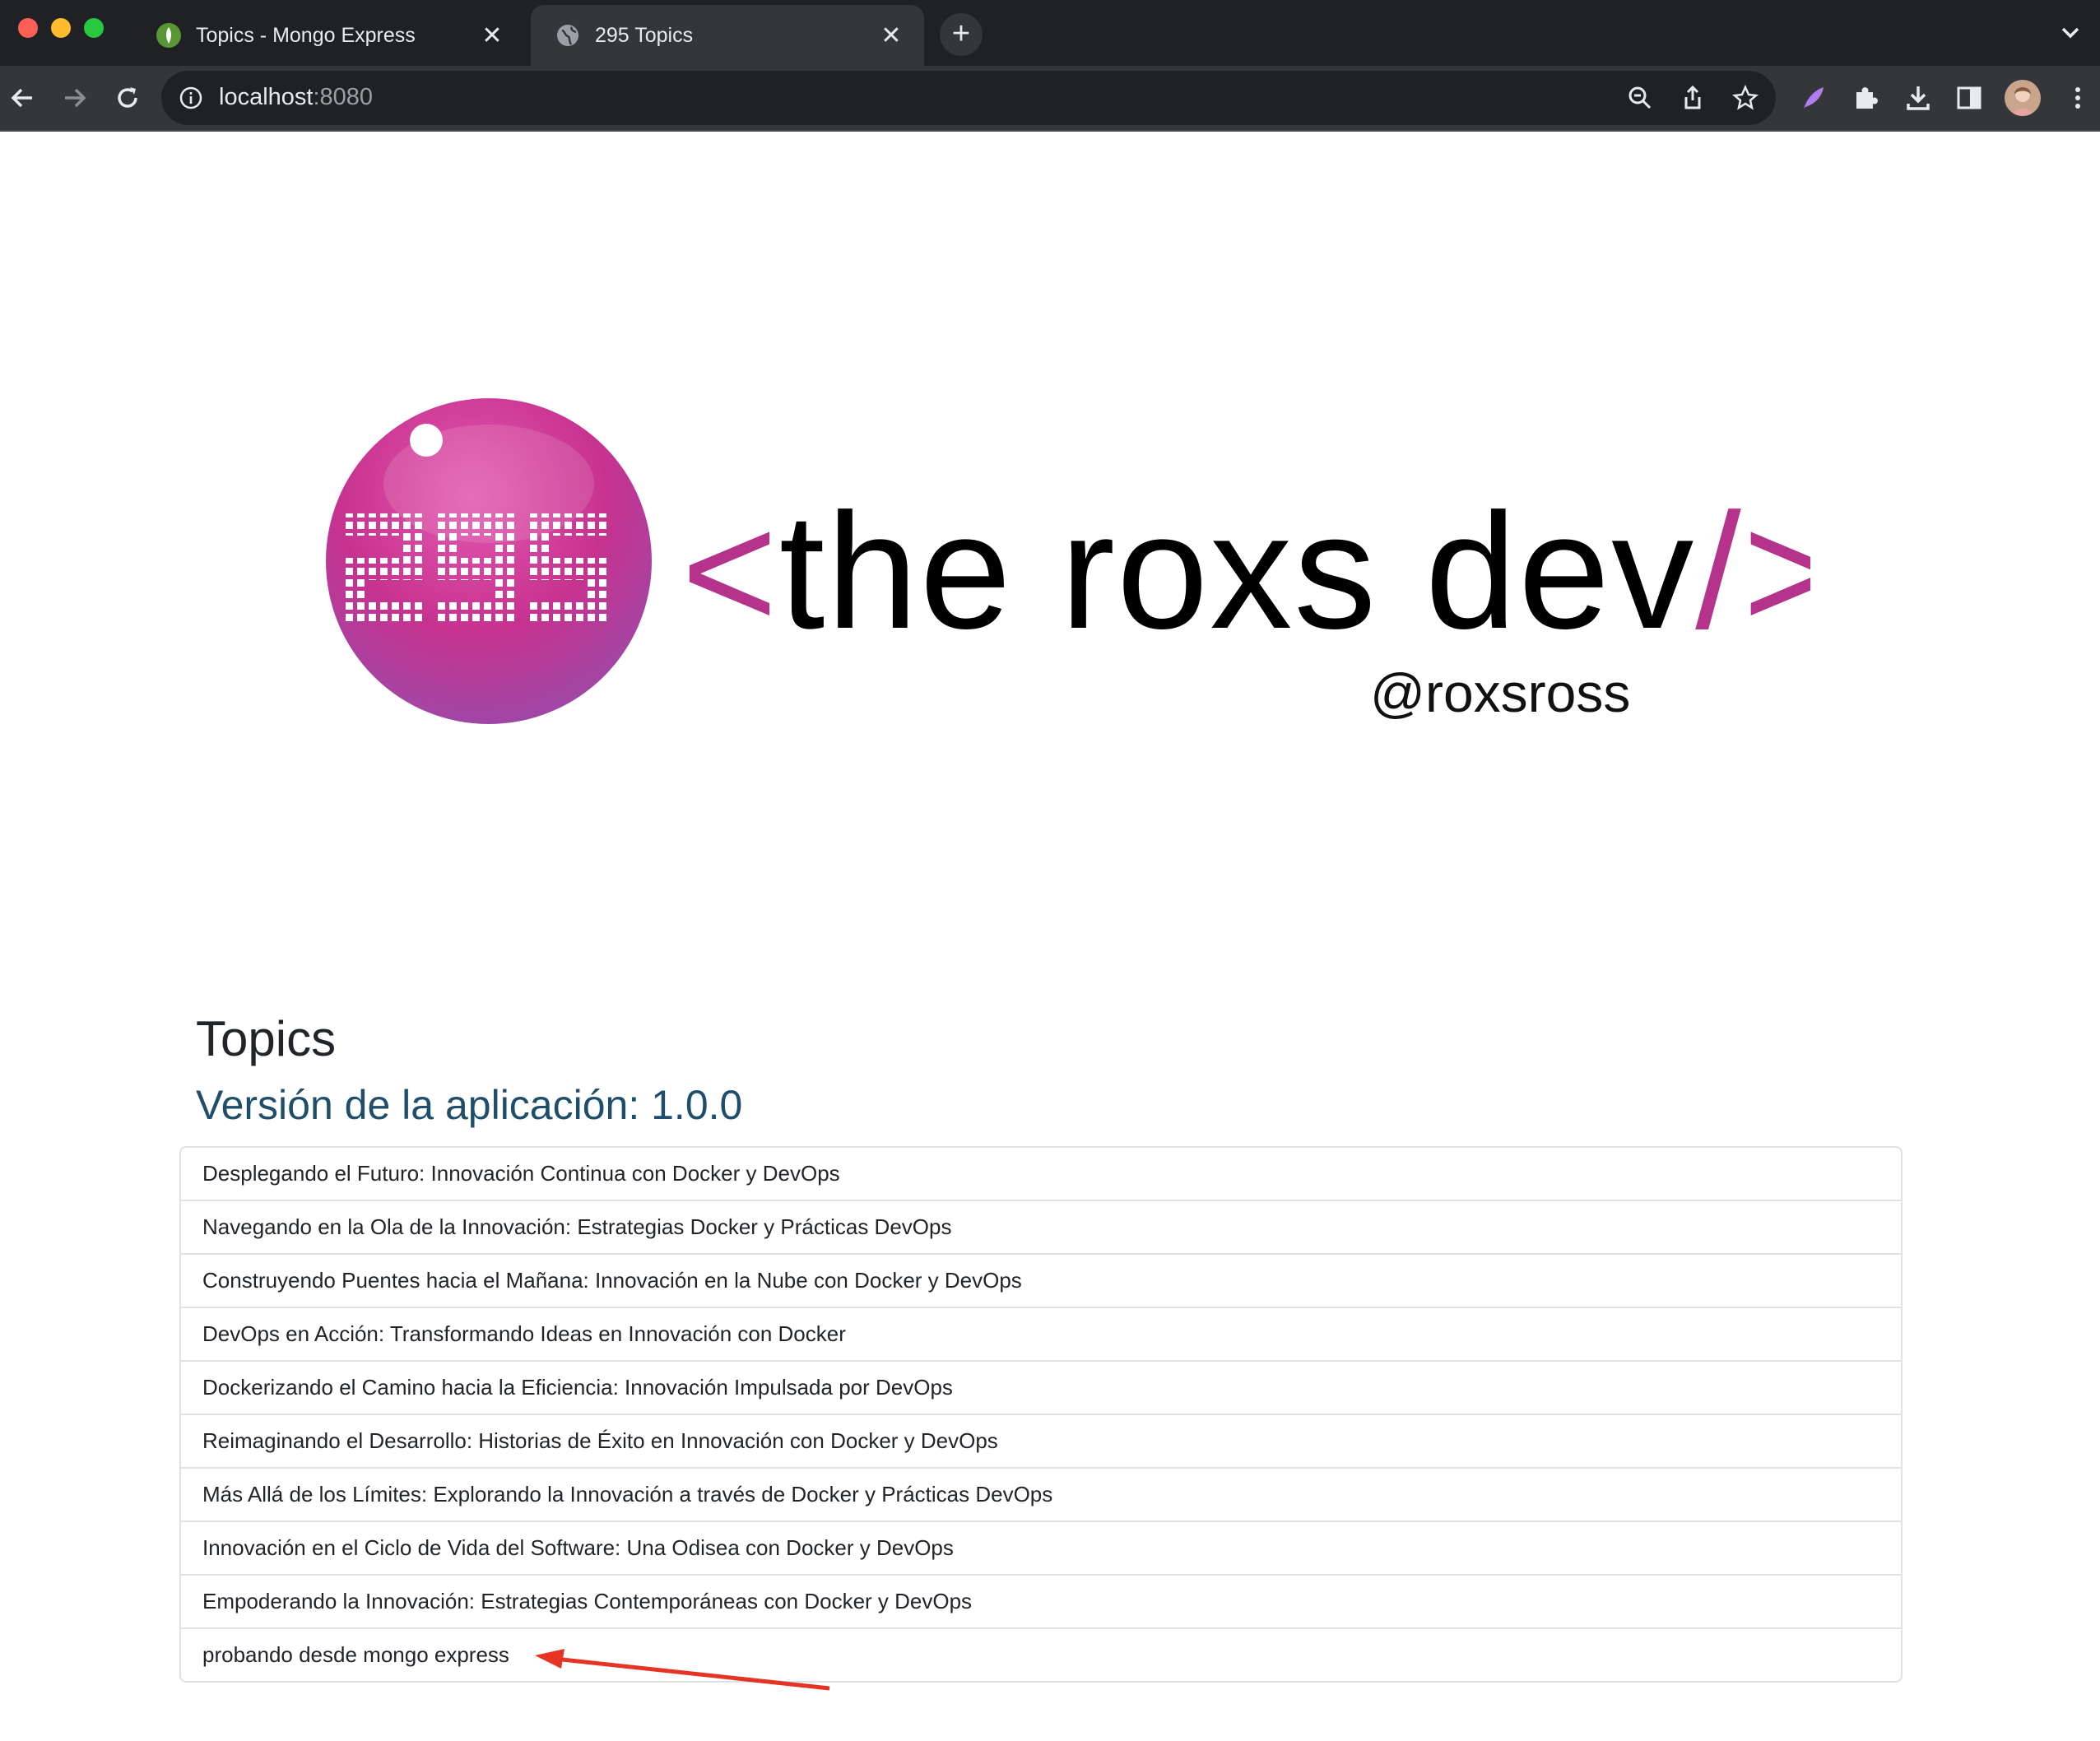  I want to click on tab-title: 295 Topics, so click(644, 35).